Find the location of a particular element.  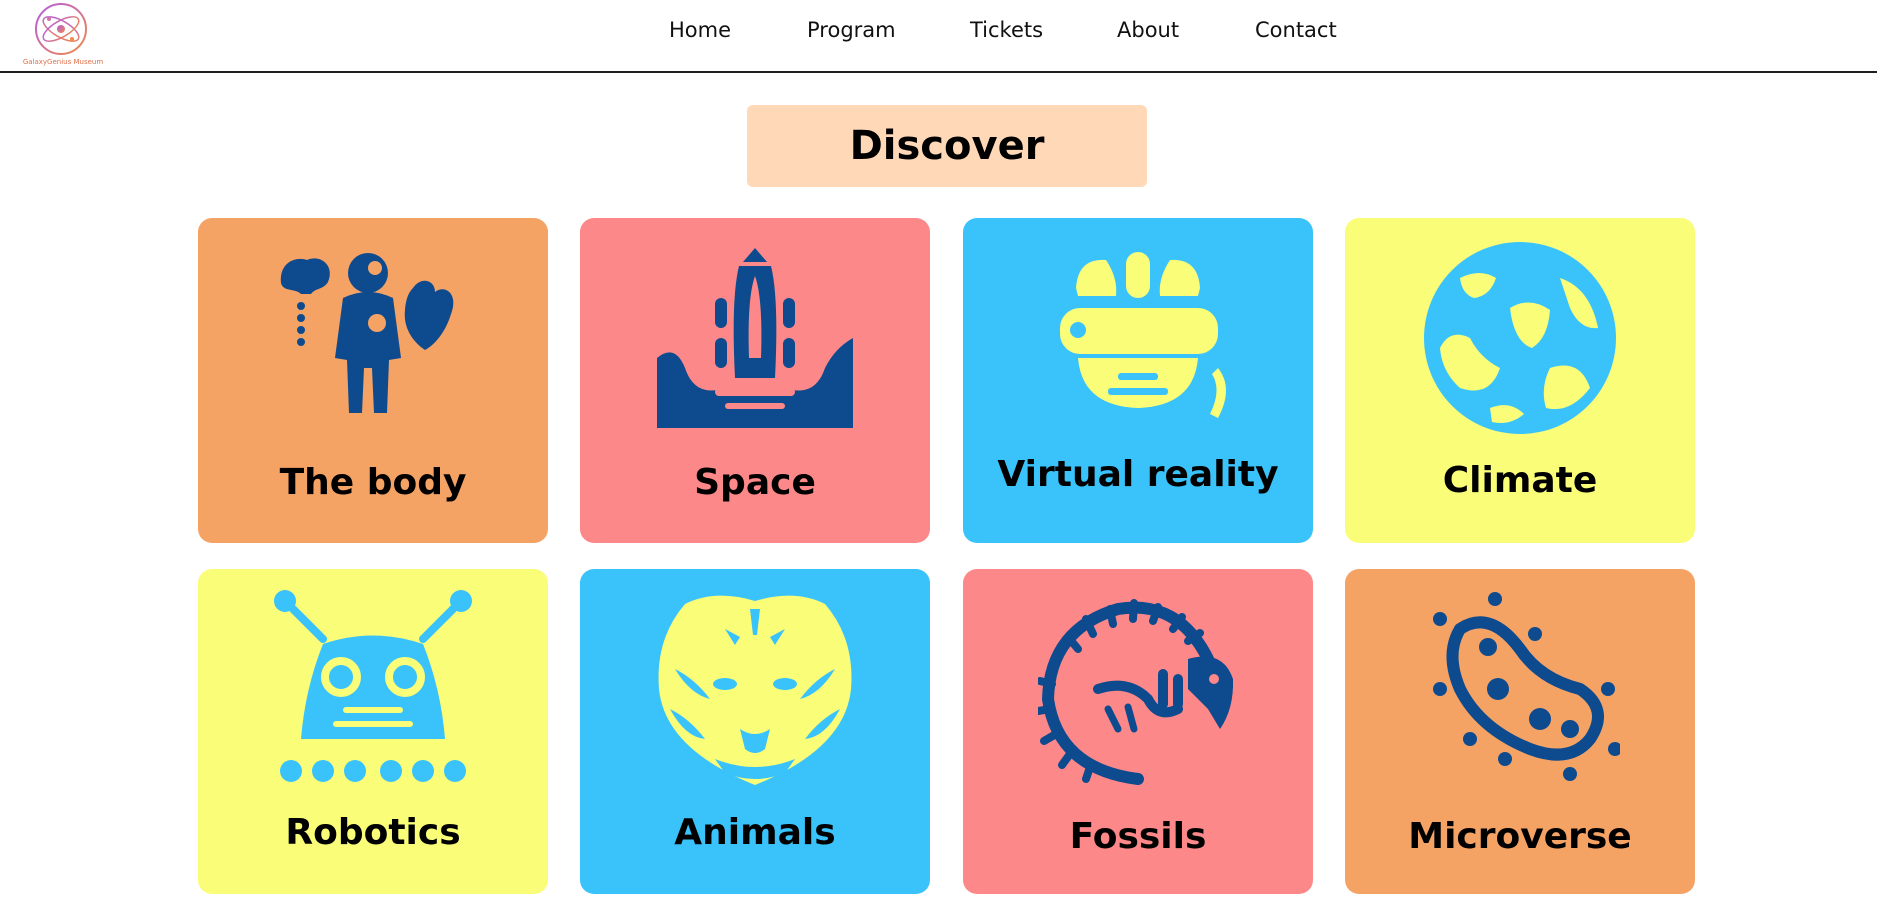

card-microverse: Microverse is located at coordinates (1520, 731).